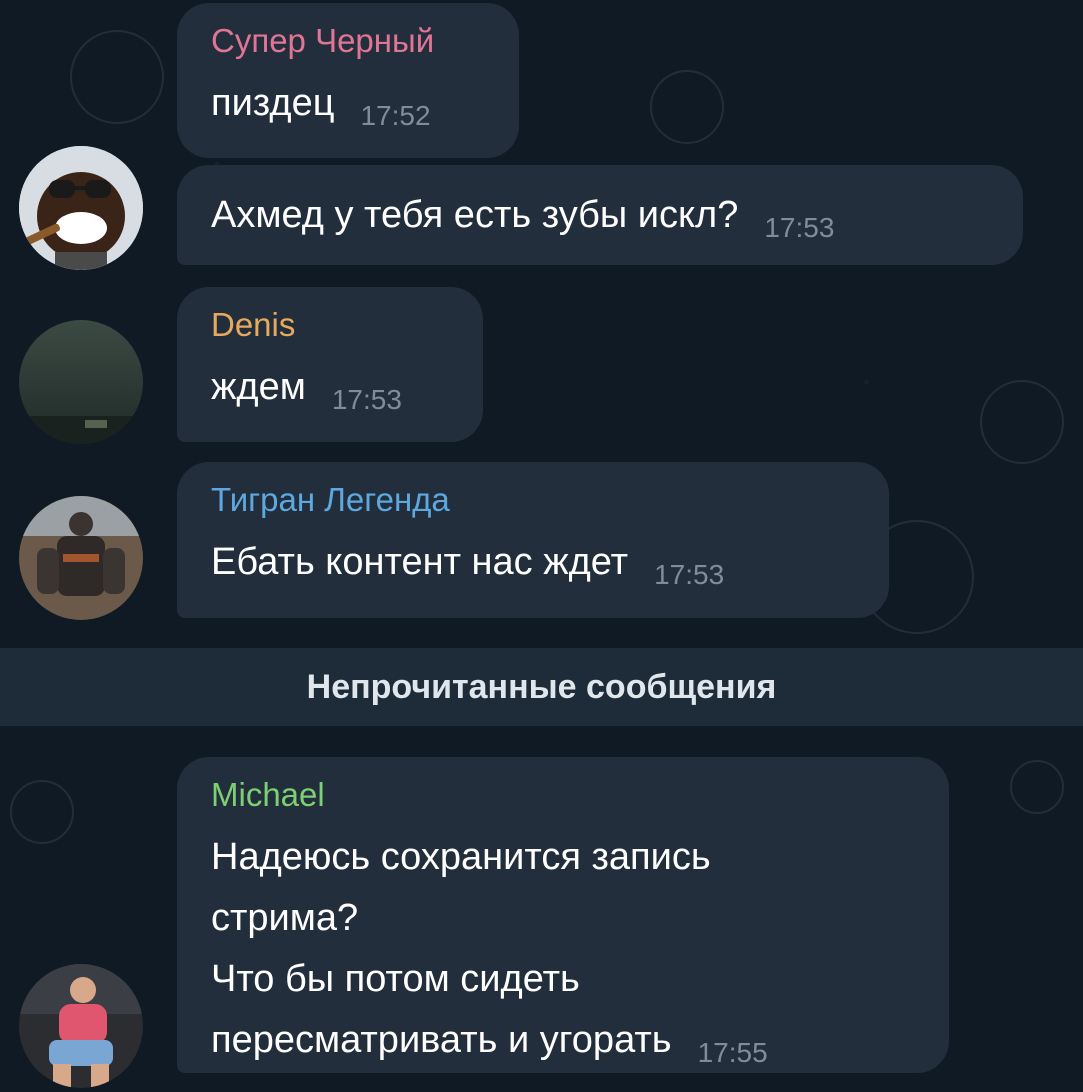 The width and height of the screenshot is (1083, 1092). I want to click on message-bubble: Ахмед у тебя есть зубы искл? 17:53, so click(600, 215).